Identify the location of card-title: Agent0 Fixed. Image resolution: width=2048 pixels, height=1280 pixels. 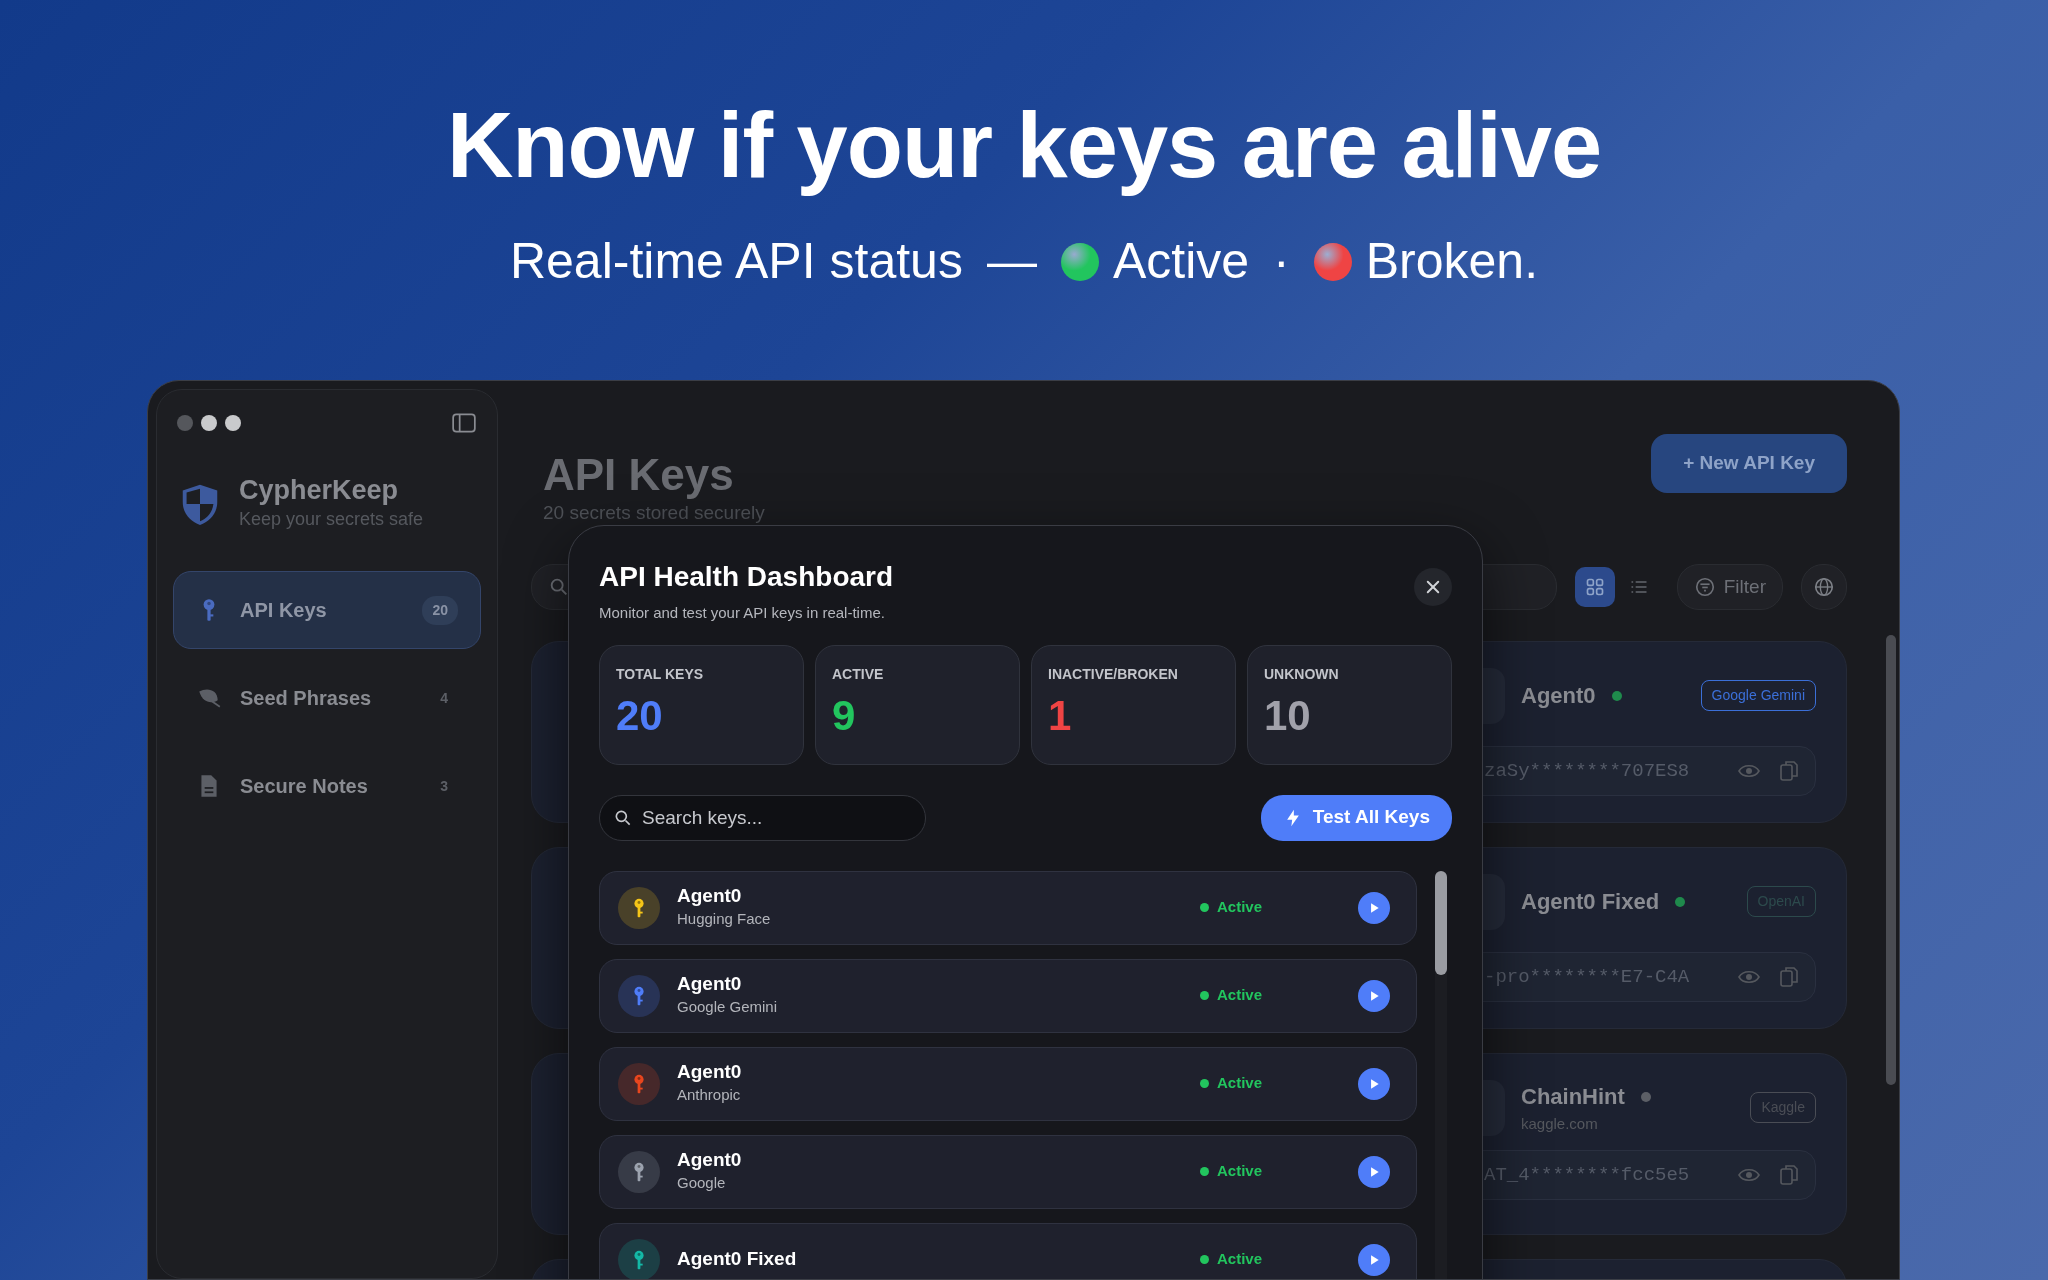
(1590, 902).